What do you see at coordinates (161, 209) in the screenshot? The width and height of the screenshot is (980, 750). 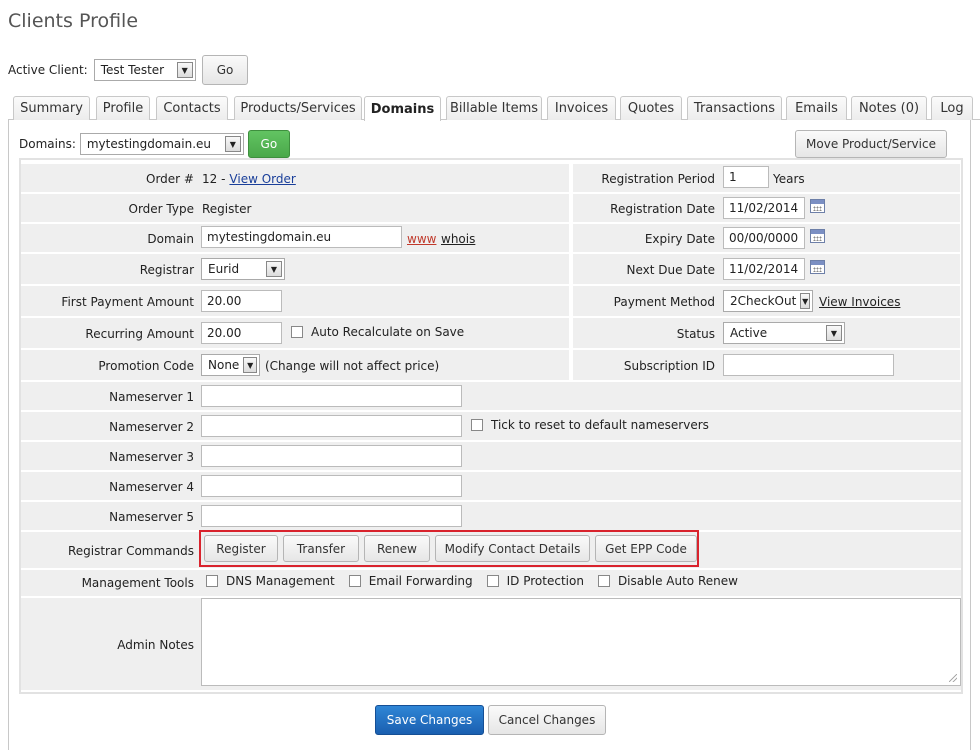 I see `order-type-label: Order Type` at bounding box center [161, 209].